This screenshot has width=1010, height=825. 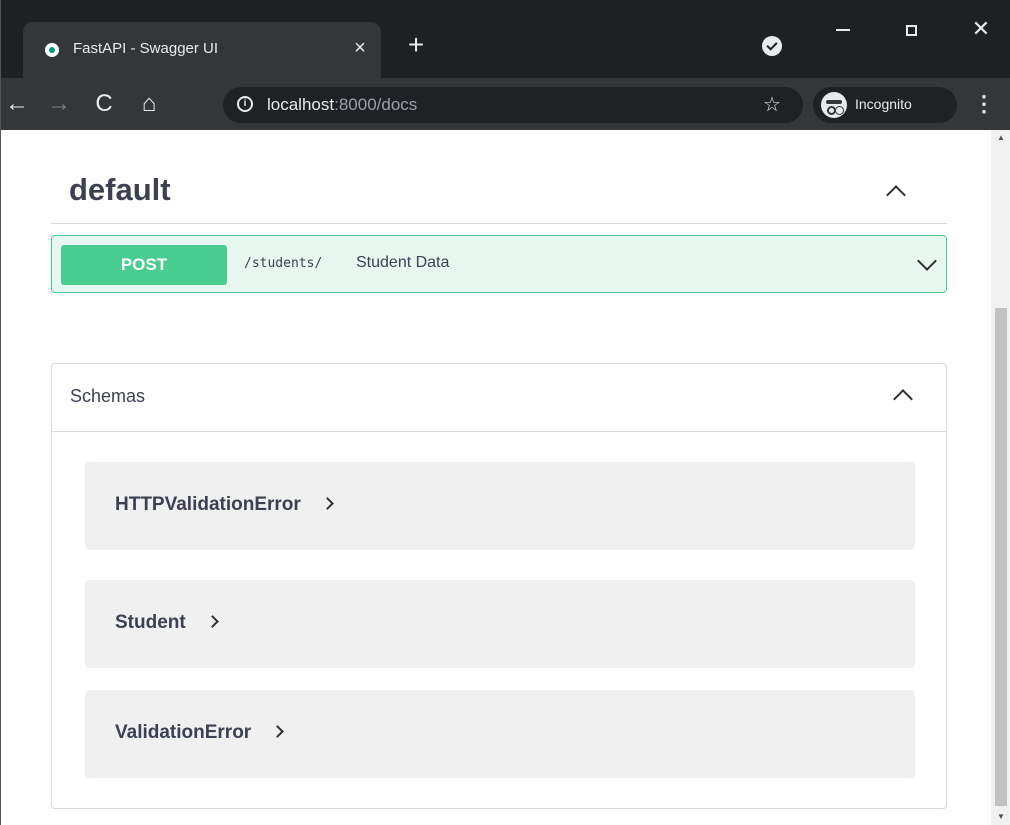 What do you see at coordinates (183, 732) in the screenshot?
I see `schema-name-text: ValidationError` at bounding box center [183, 732].